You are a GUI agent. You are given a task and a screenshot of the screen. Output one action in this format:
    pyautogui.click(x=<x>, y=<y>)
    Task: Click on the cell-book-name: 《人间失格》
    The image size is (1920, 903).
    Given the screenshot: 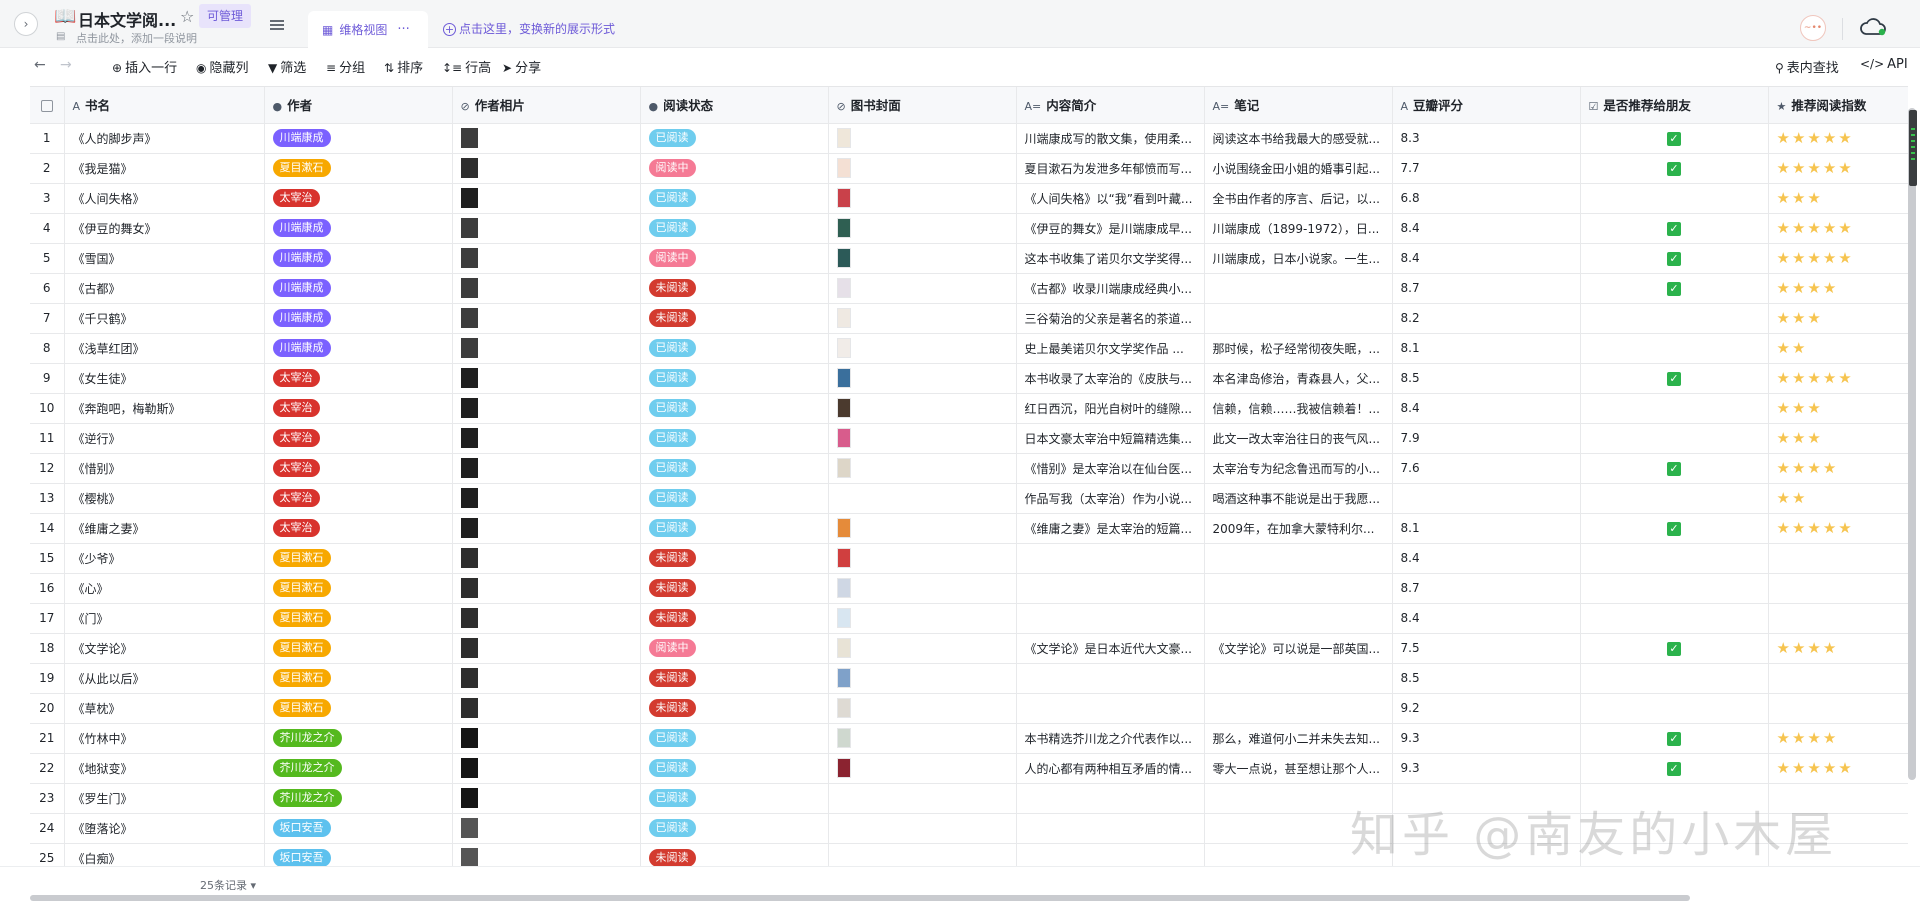 What is the action you would take?
    pyautogui.click(x=164, y=198)
    